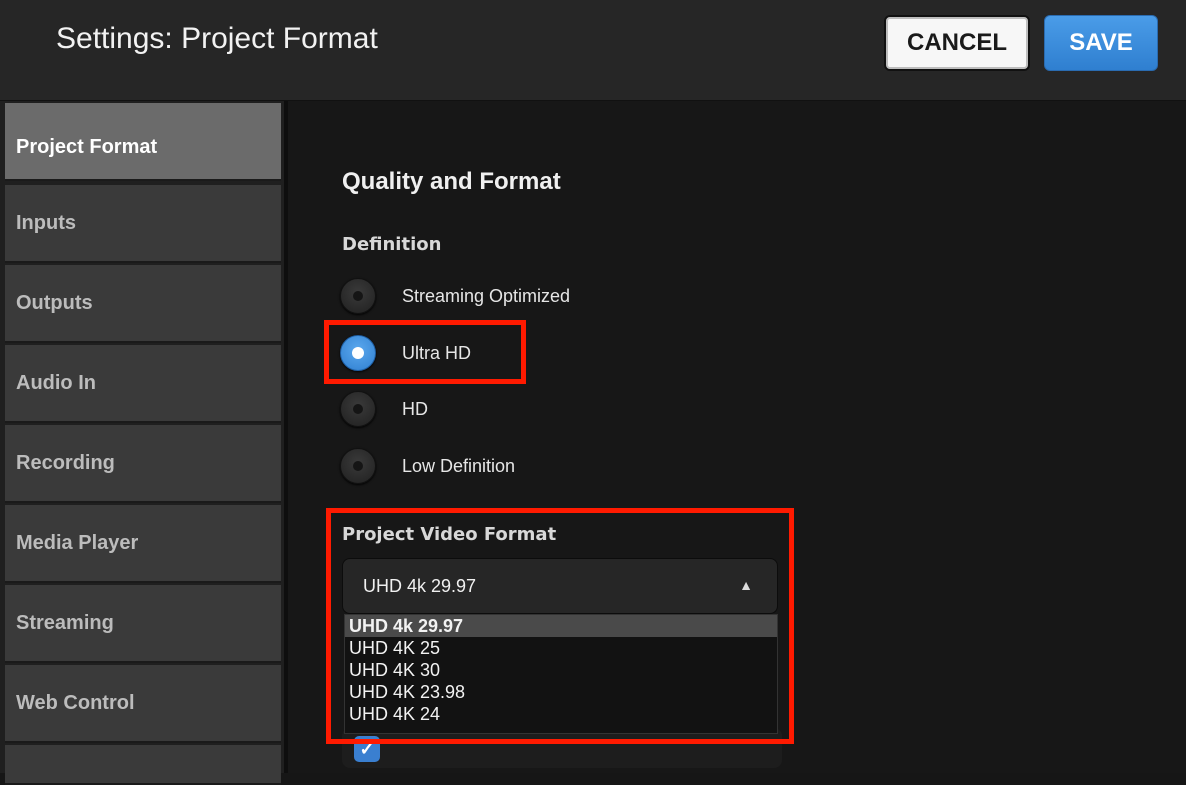  Describe the element at coordinates (459, 465) in the screenshot. I see `radio-label: Low Definition` at that location.